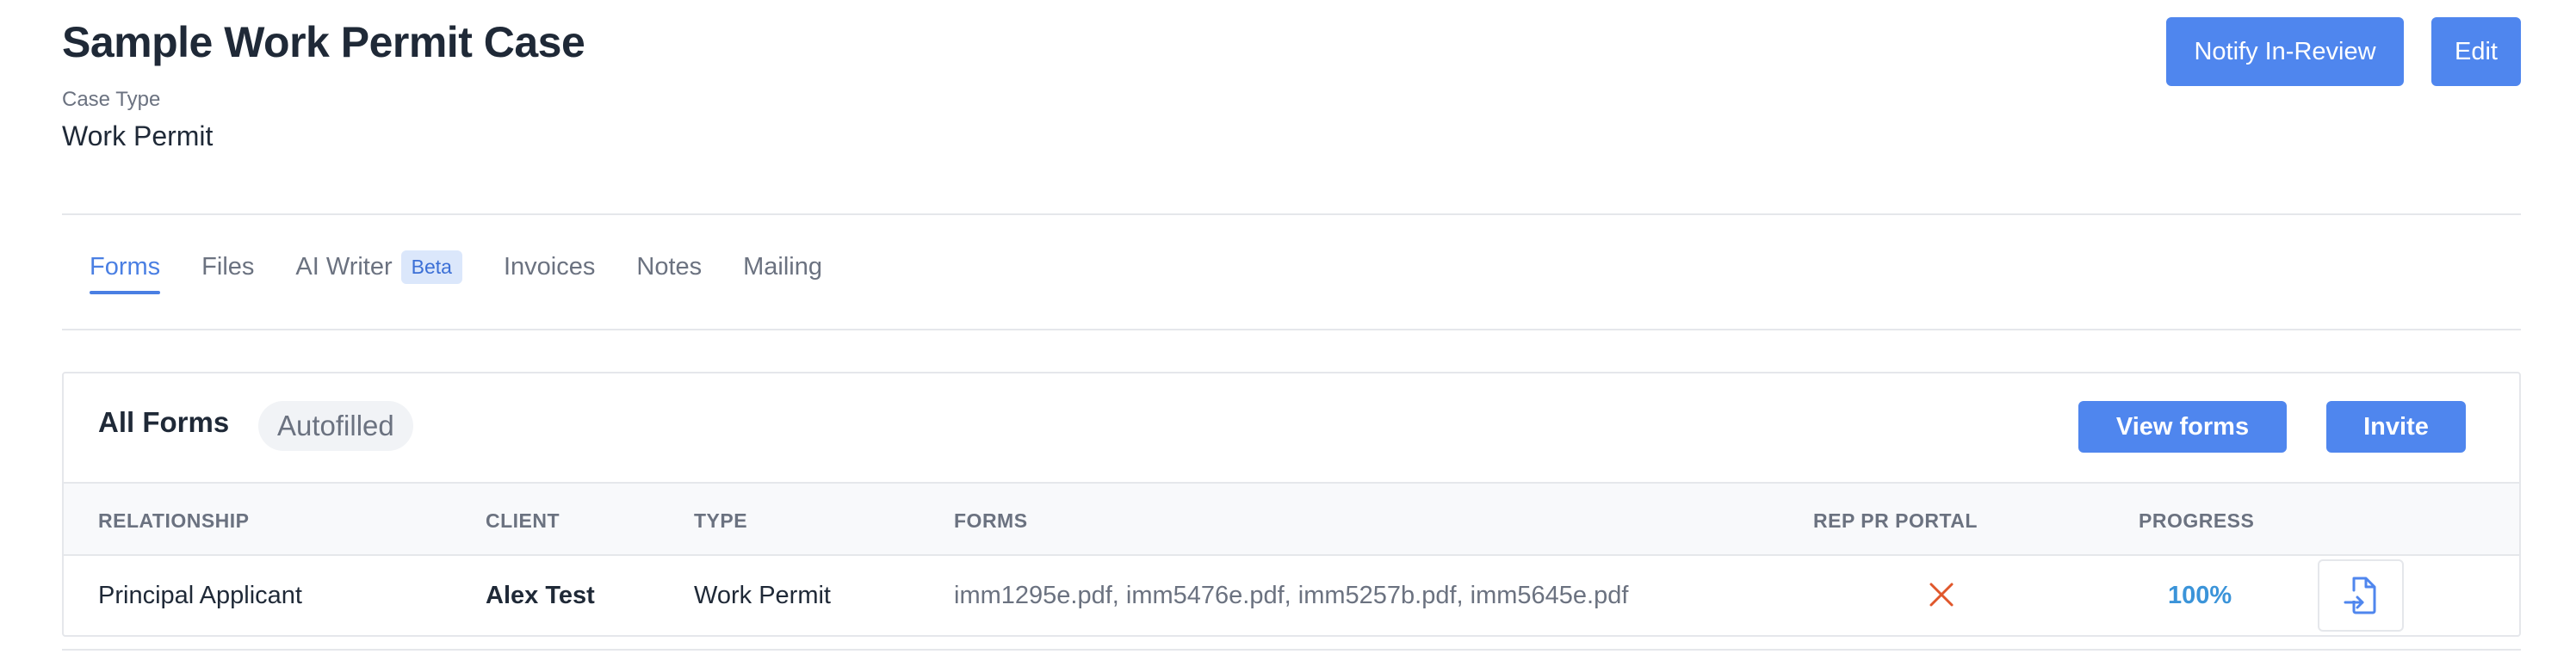  What do you see at coordinates (762, 595) in the screenshot?
I see `type-cell: Work Permit` at bounding box center [762, 595].